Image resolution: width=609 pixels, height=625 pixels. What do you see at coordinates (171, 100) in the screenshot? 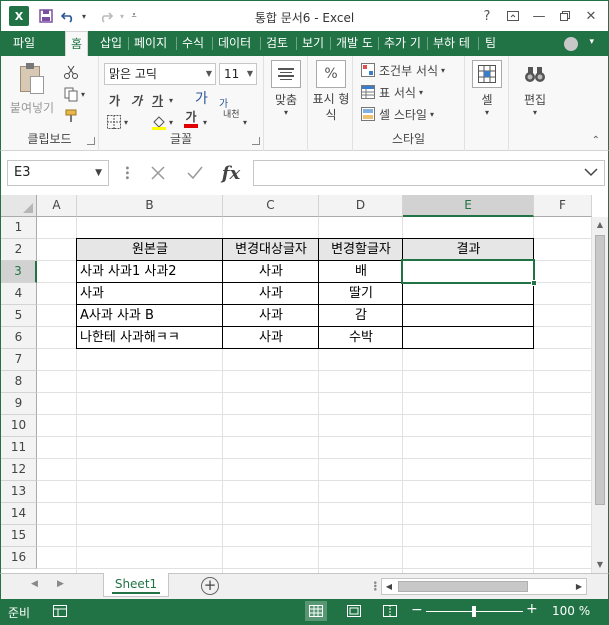
I see `underline-dropdown-icon: ▾` at bounding box center [171, 100].